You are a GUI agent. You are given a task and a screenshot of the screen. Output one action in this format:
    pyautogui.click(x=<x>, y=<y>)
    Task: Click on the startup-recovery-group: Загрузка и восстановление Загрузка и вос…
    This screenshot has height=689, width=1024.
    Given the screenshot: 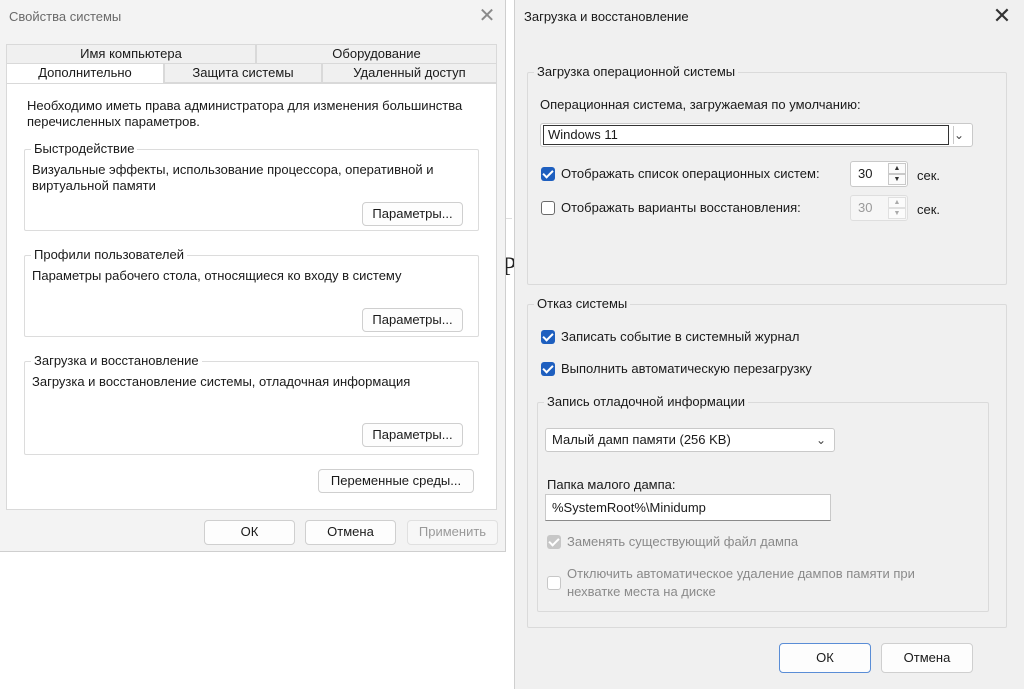 What is the action you would take?
    pyautogui.click(x=251, y=404)
    